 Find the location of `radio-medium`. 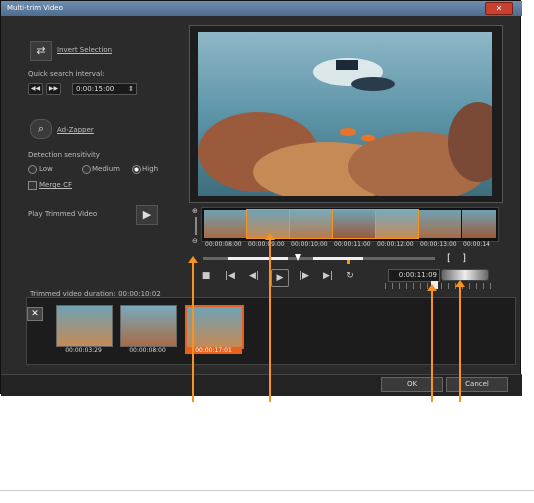

radio-medium is located at coordinates (86, 169).